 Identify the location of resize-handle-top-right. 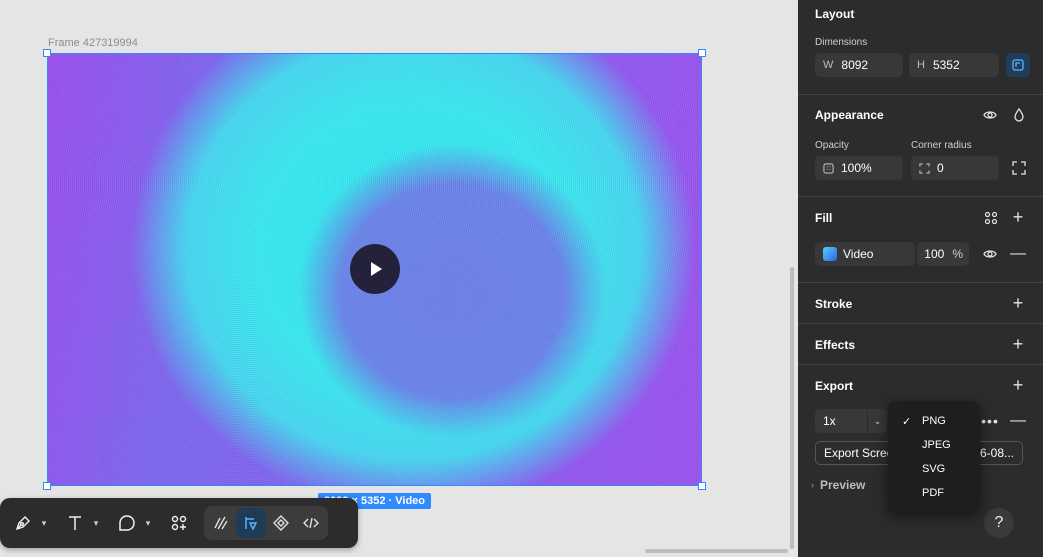
(702, 53).